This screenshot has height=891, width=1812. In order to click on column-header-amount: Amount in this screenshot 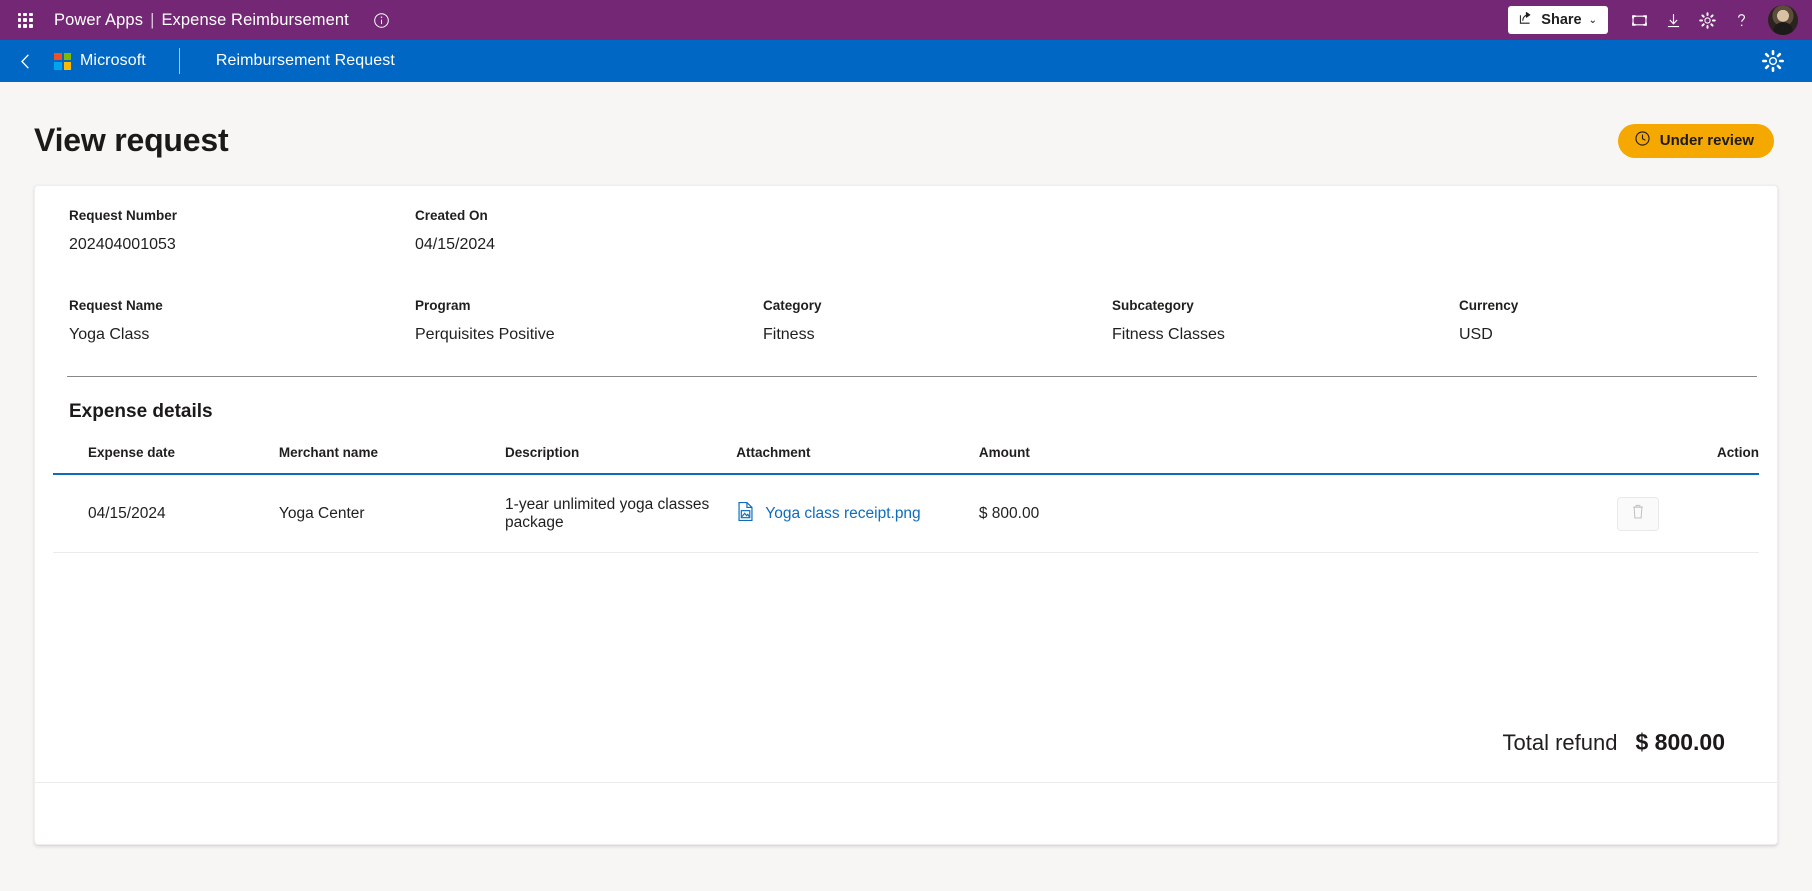, I will do `click(1083, 460)`.